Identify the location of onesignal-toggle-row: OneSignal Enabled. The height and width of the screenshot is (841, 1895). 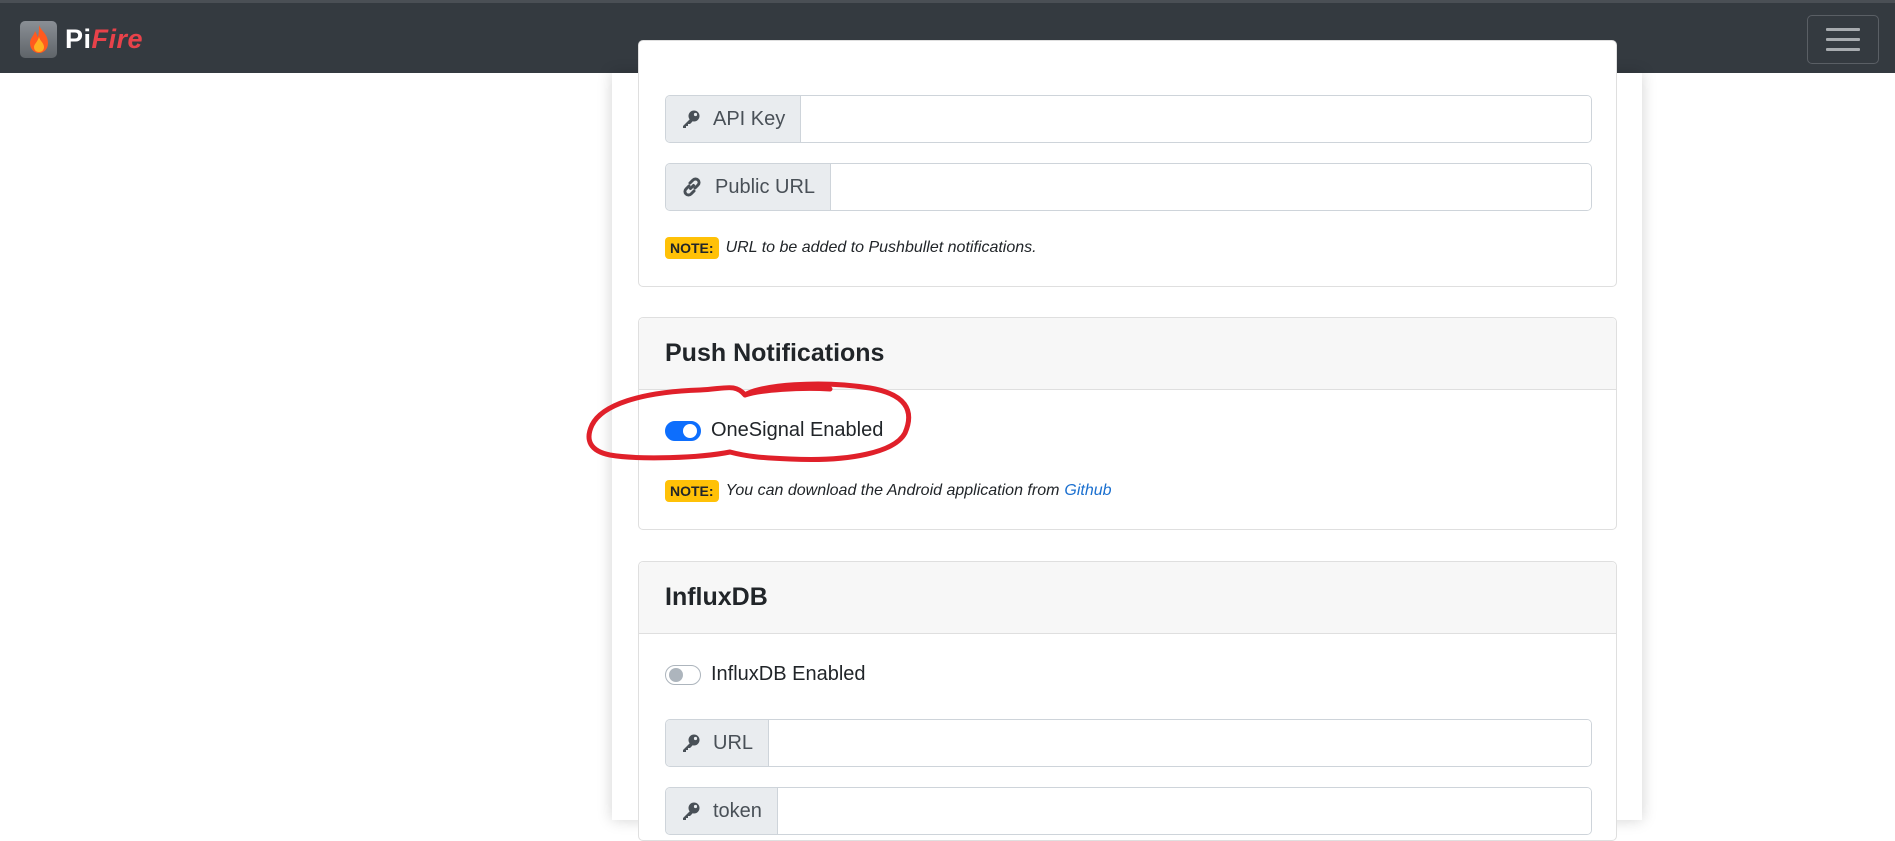
(774, 430).